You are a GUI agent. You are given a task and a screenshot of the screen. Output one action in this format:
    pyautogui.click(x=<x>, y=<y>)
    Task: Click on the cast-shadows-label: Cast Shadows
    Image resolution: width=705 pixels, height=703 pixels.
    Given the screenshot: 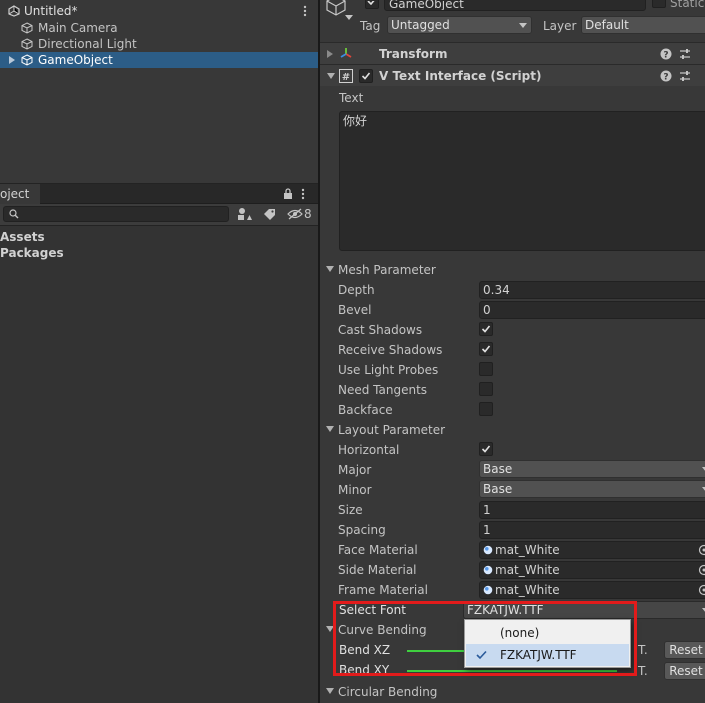 What is the action you would take?
    pyautogui.click(x=380, y=330)
    